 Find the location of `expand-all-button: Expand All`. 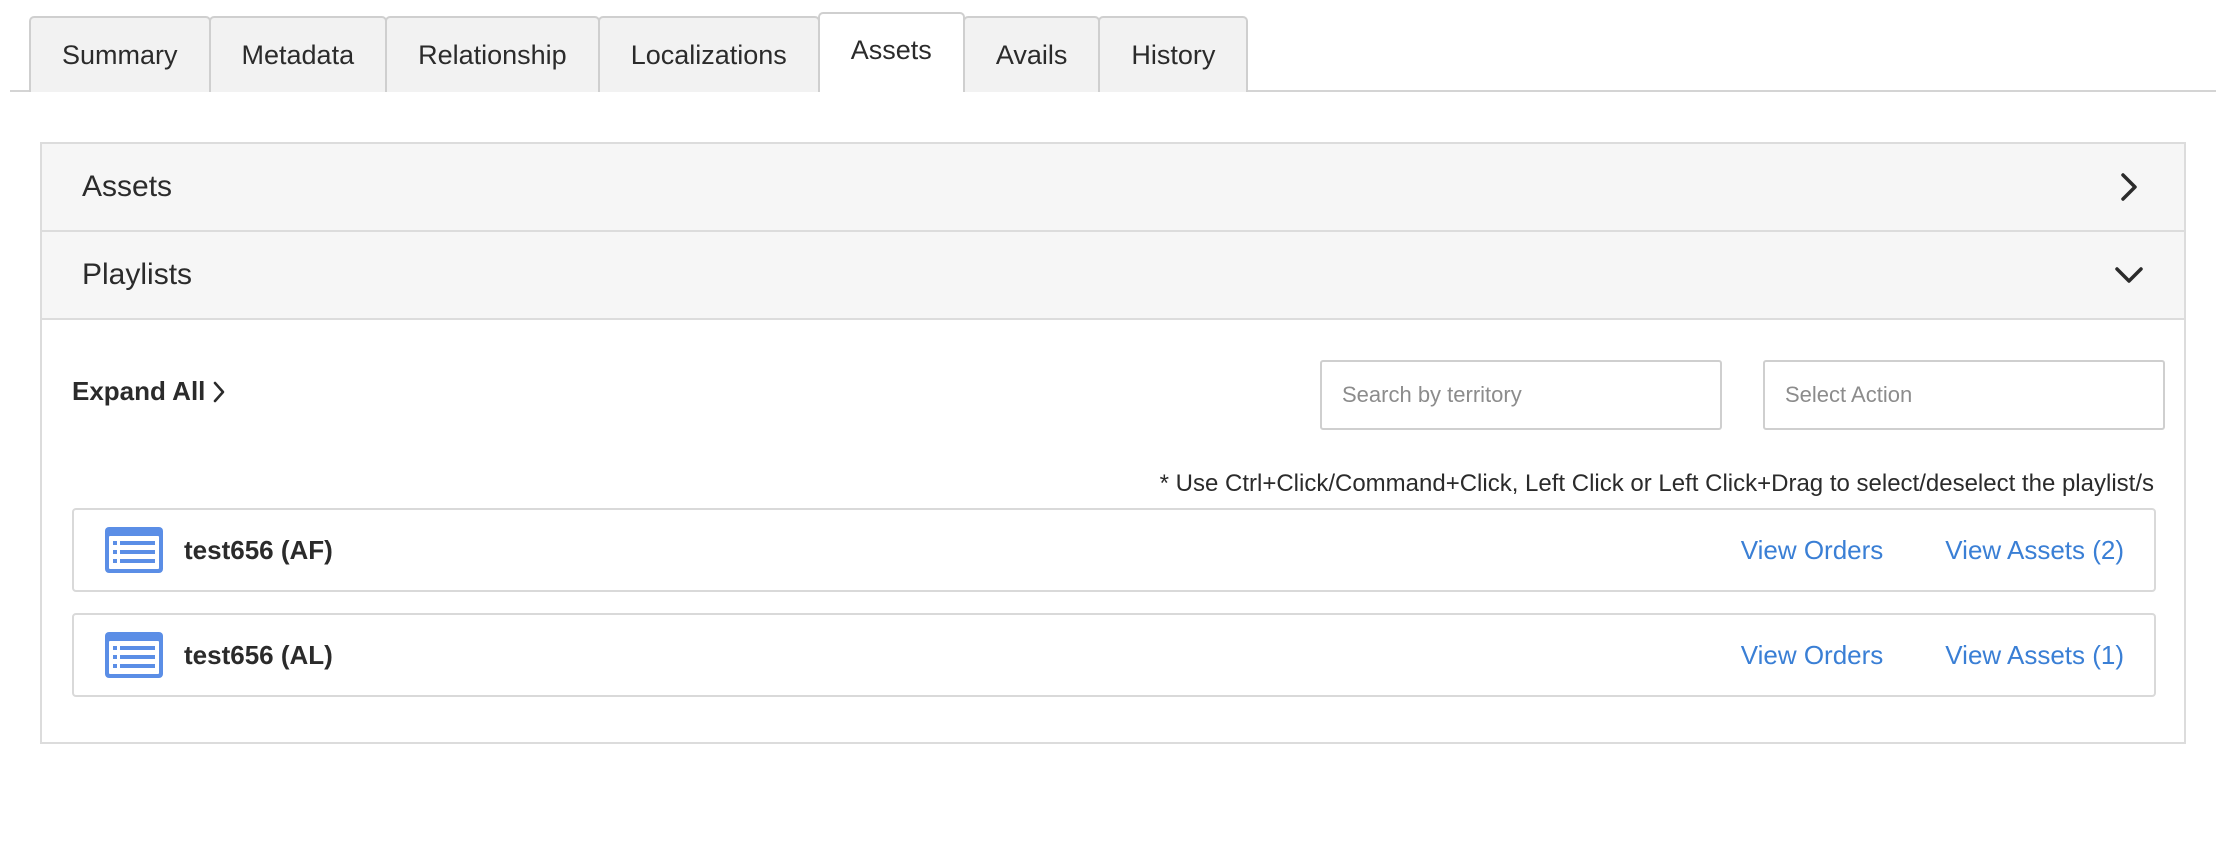

expand-all-button: Expand All is located at coordinates (148, 391).